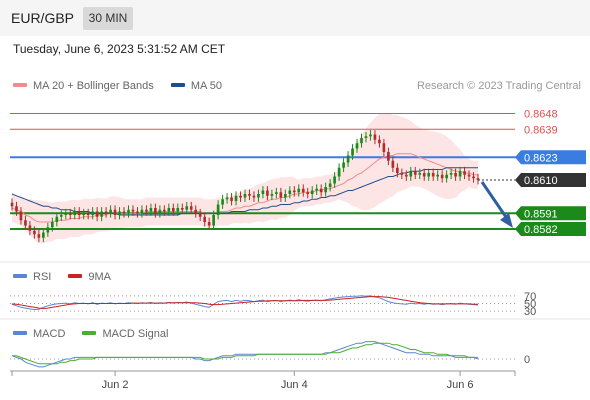 This screenshot has width=590, height=400. I want to click on forecast-arrow-head, so click(506, 220).